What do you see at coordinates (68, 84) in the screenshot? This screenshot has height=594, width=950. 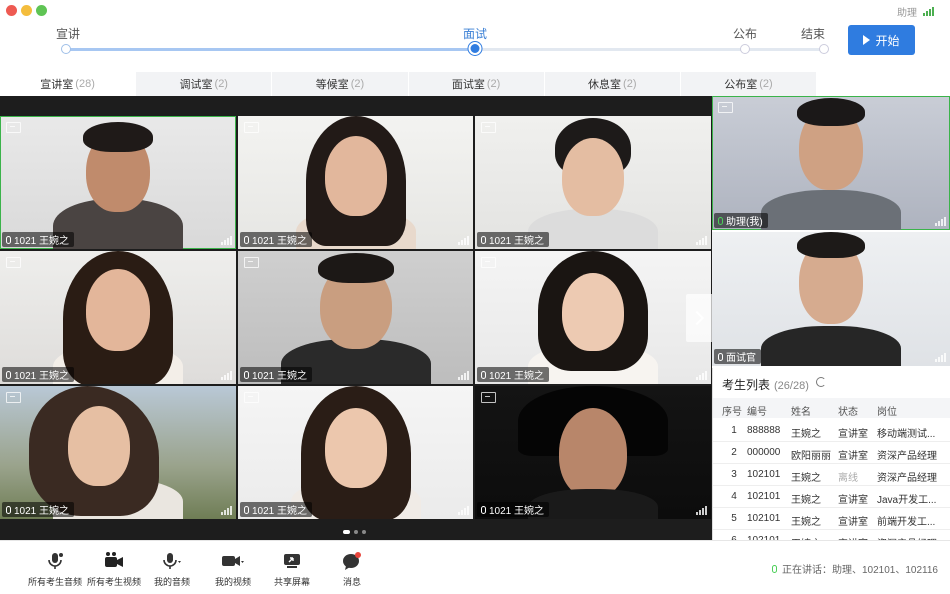 I see `tab-lecture-room: 宣讲室 (28)` at bounding box center [68, 84].